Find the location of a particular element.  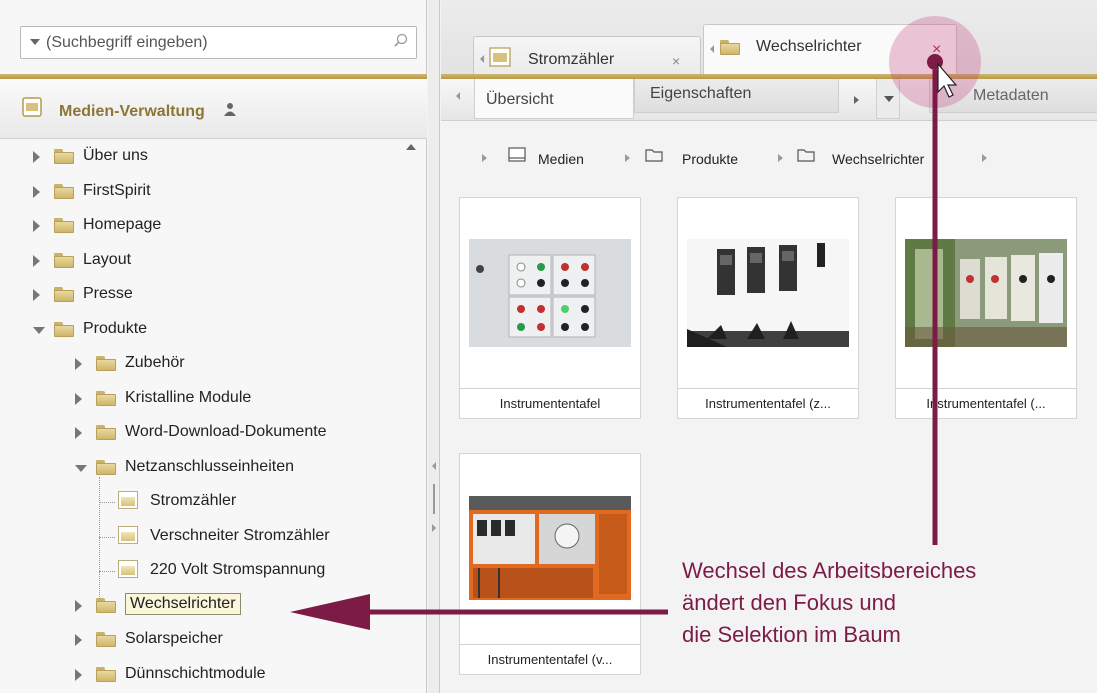

tree-node-label: Stromzähler is located at coordinates (193, 500).